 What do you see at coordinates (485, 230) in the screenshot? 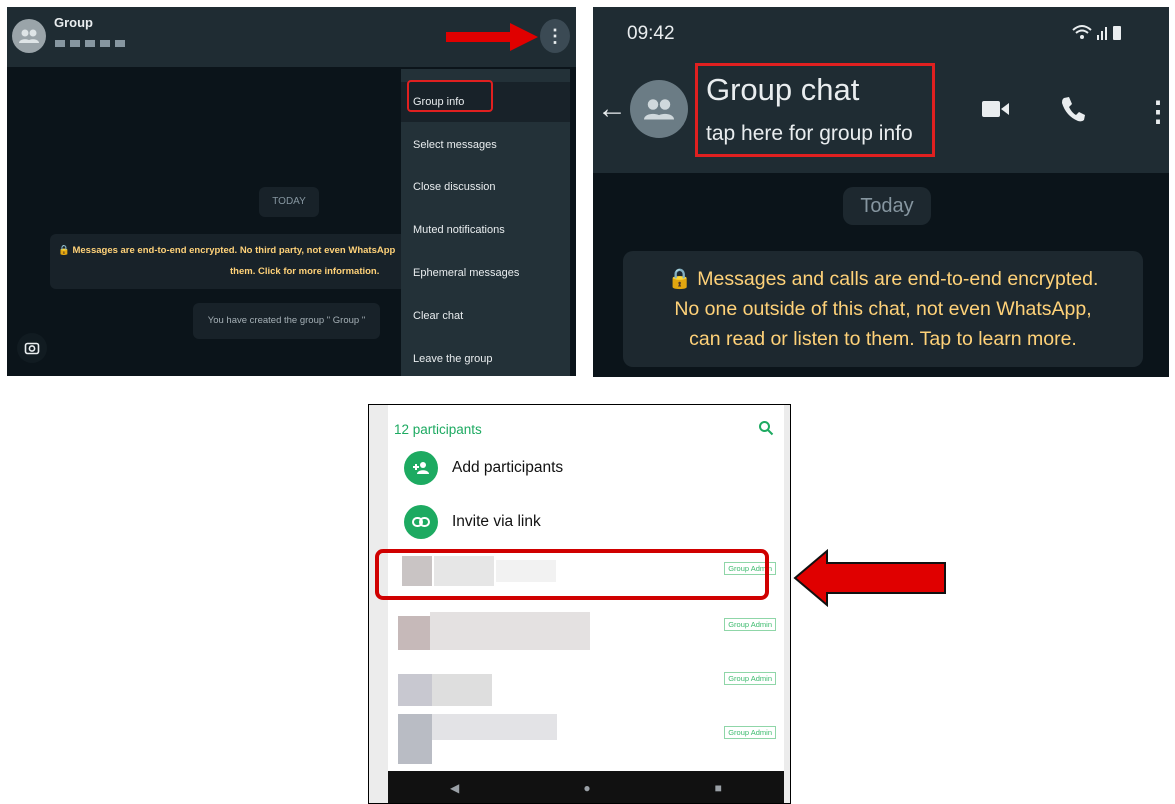
I see `menu-item-muted-notifications: Muted notifications` at bounding box center [485, 230].